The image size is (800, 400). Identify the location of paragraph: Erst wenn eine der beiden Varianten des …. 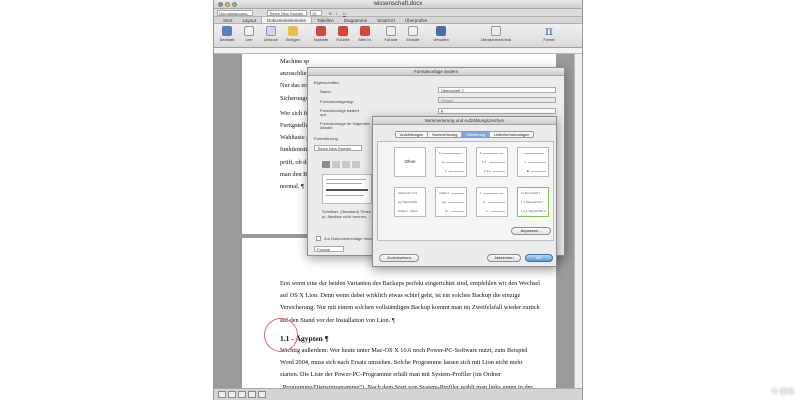
(410, 302).